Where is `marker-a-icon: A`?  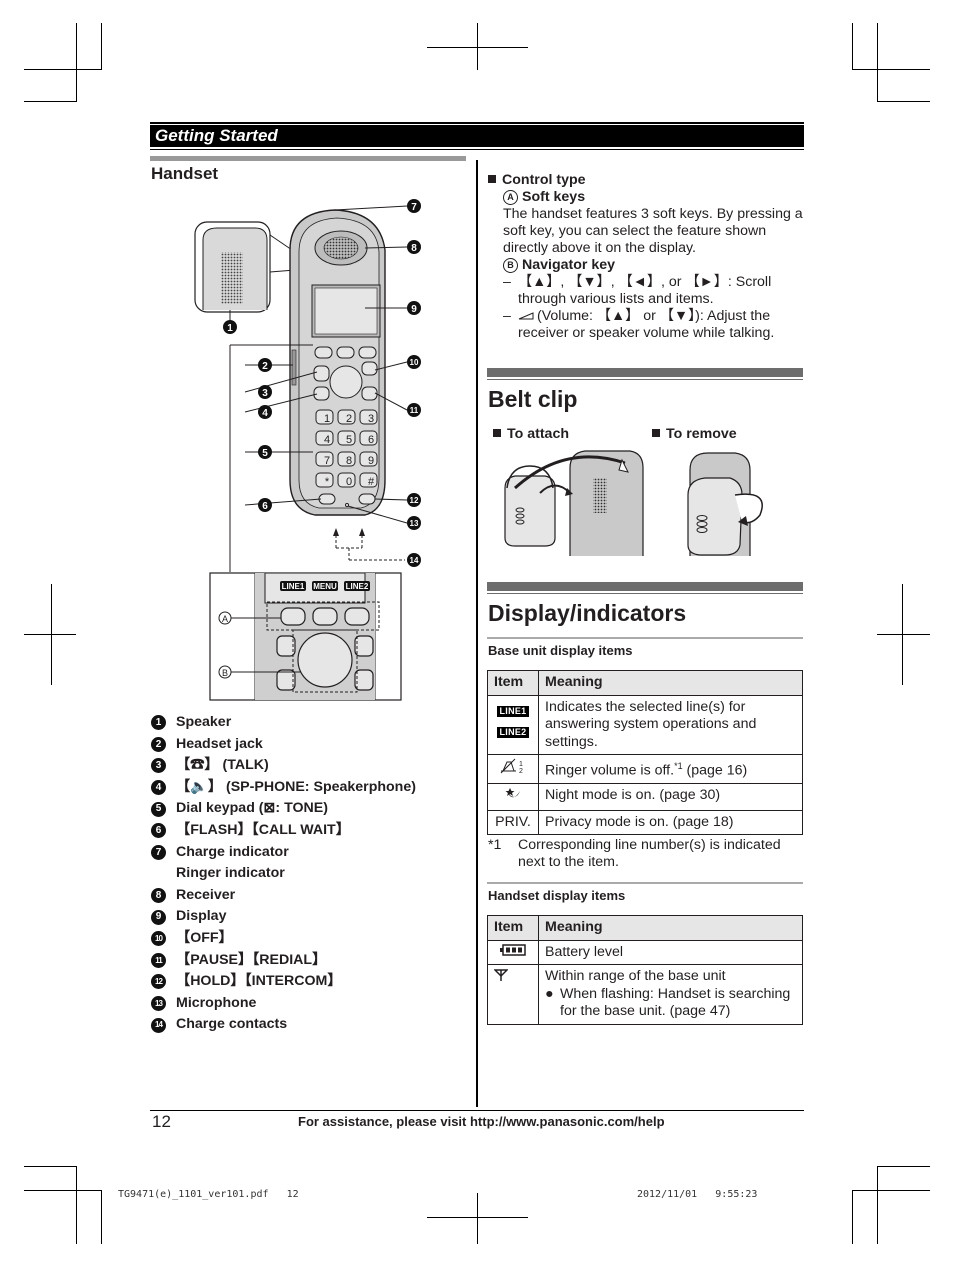
marker-a-icon: A is located at coordinates (510, 197).